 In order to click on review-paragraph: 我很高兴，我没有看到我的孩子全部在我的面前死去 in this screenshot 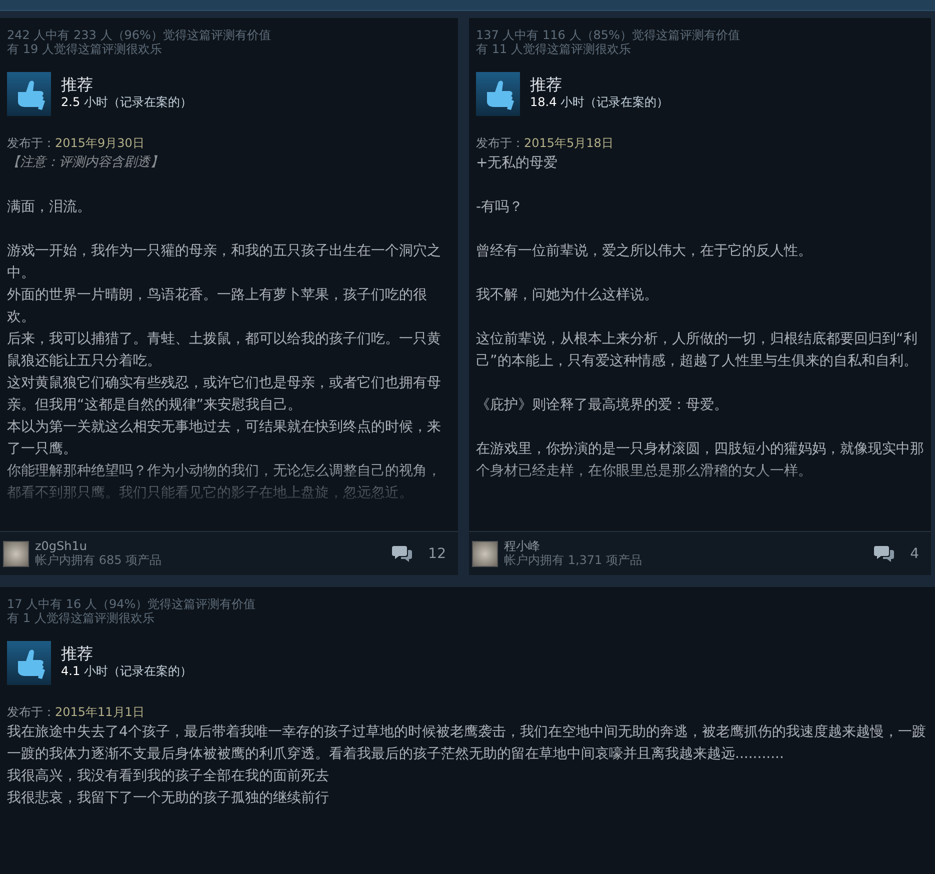, I will do `click(168, 776)`.